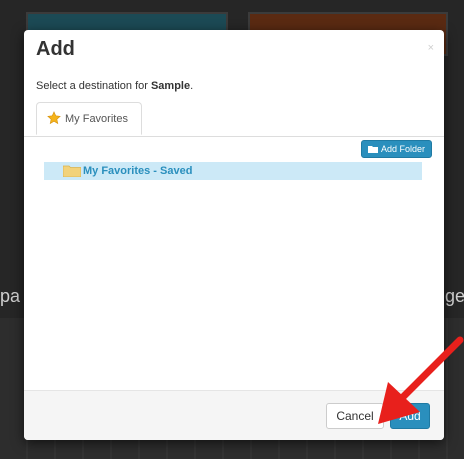  I want to click on star-icon, so click(54, 118).